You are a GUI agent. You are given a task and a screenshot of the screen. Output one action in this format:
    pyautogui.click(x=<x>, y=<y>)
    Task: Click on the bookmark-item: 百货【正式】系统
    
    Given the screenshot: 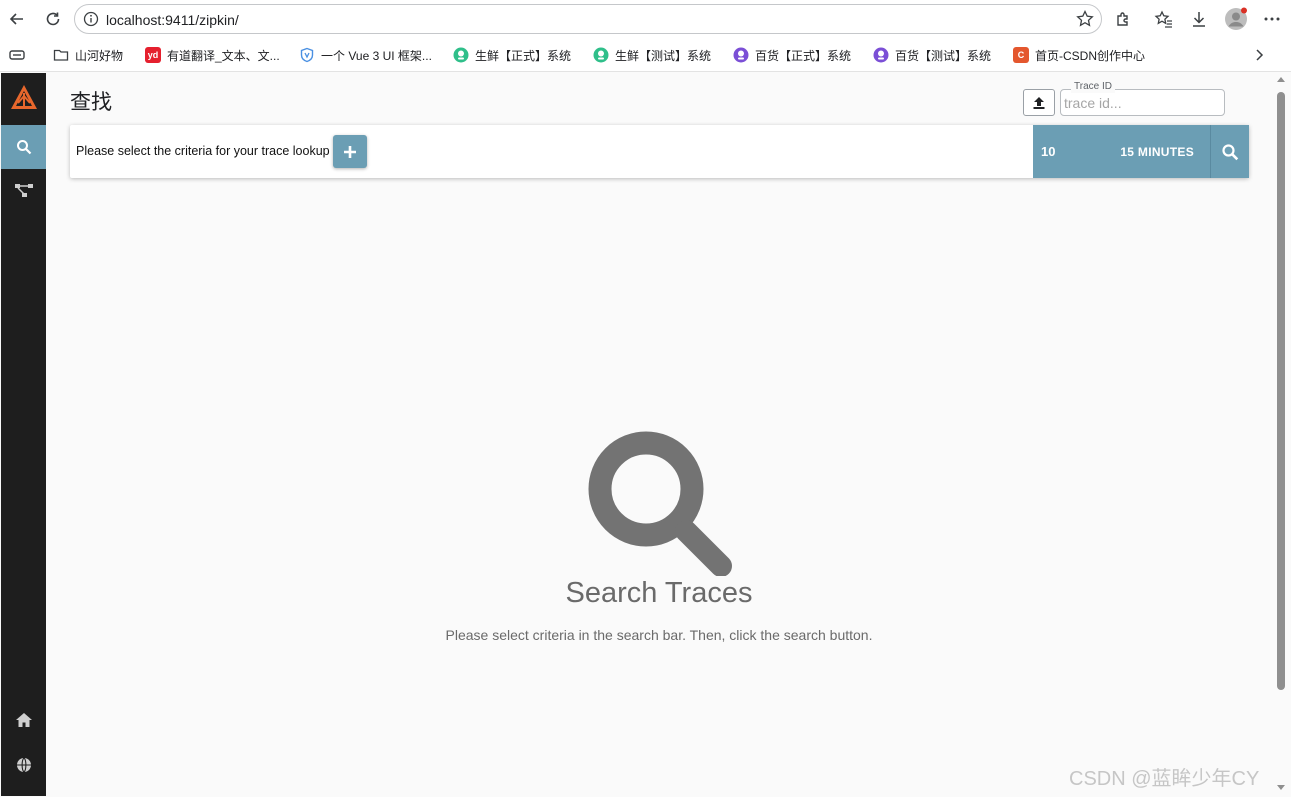 What is the action you would take?
    pyautogui.click(x=792, y=55)
    